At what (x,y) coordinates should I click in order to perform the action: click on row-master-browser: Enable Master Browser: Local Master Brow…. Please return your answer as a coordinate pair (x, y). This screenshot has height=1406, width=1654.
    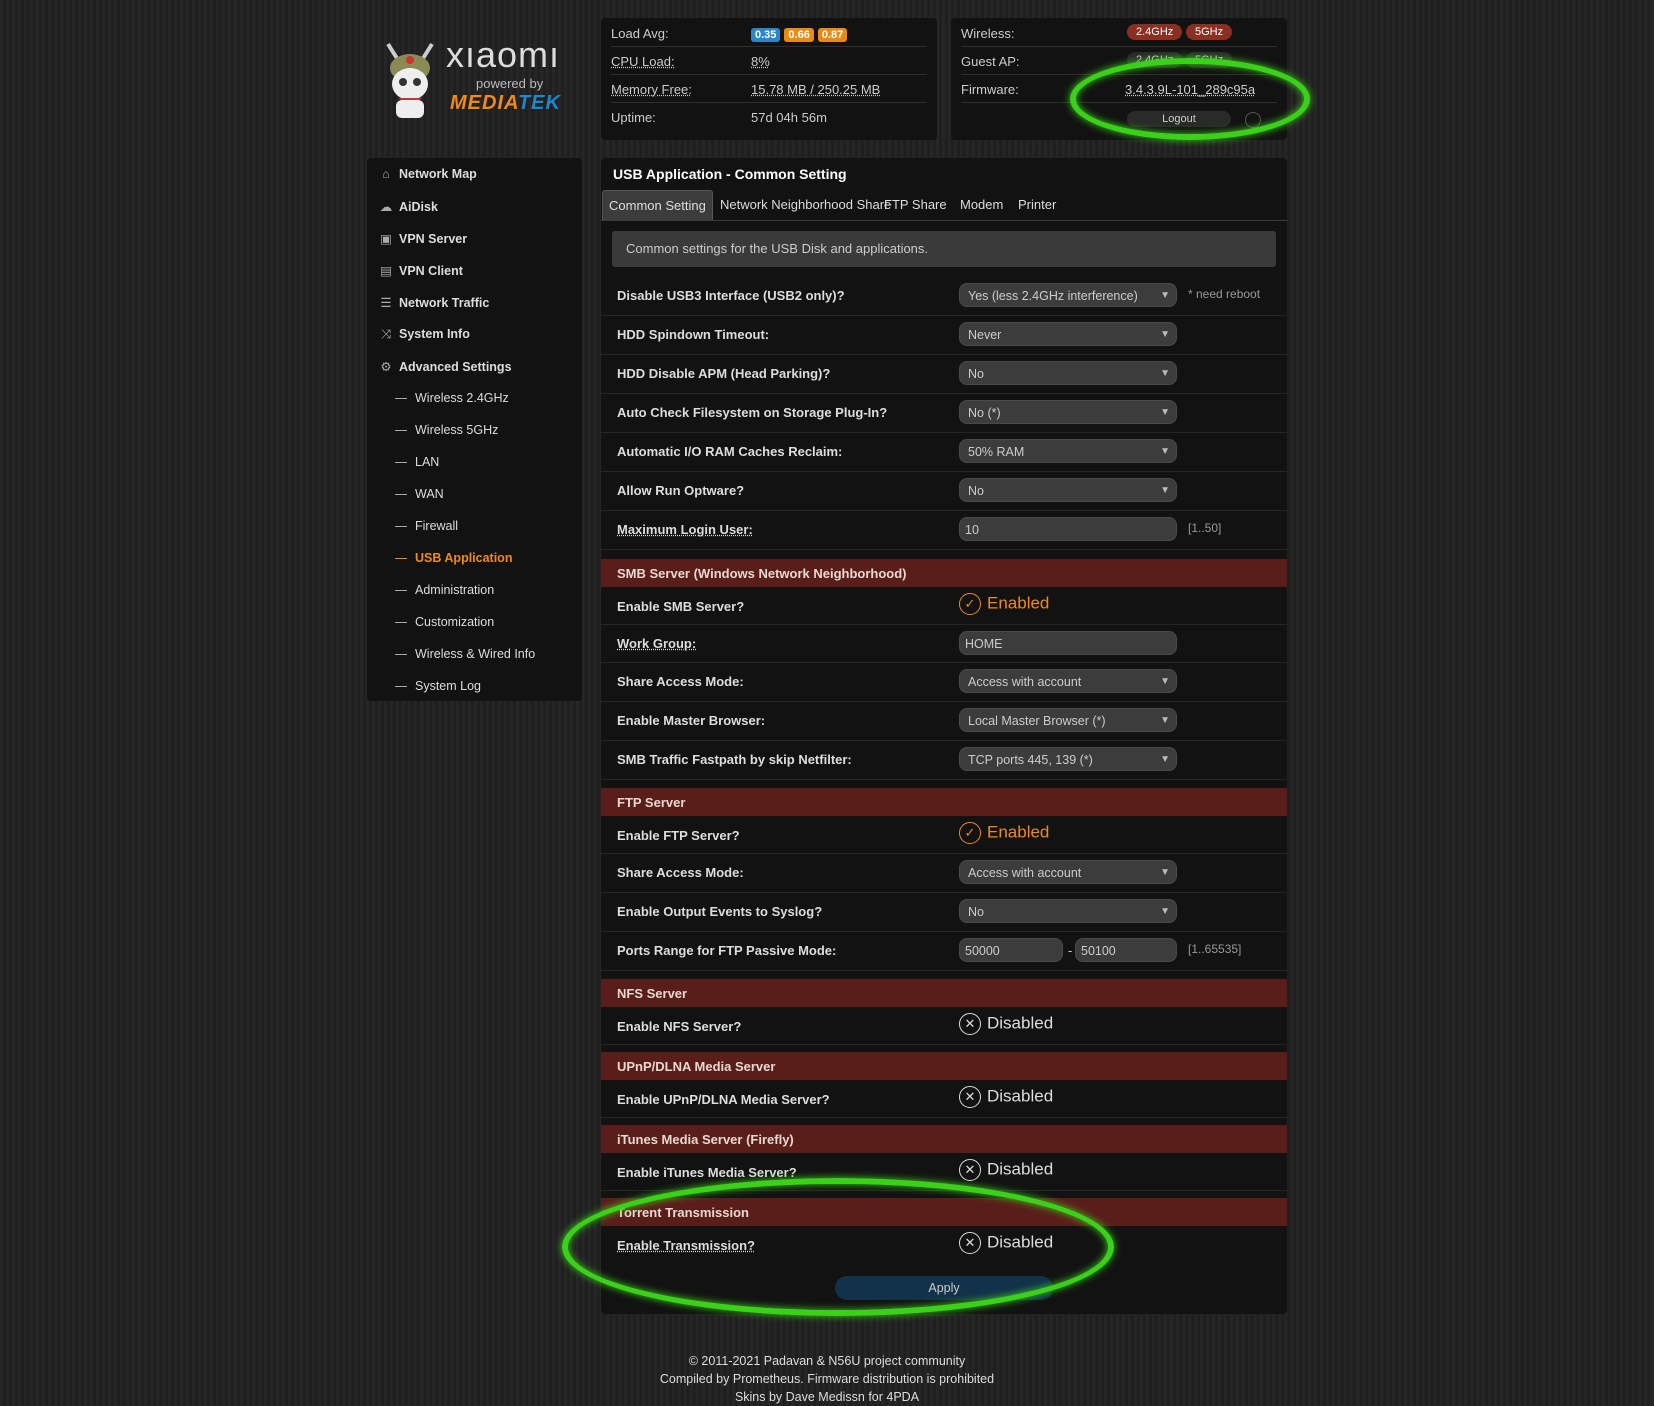
    Looking at the image, I should click on (944, 721).